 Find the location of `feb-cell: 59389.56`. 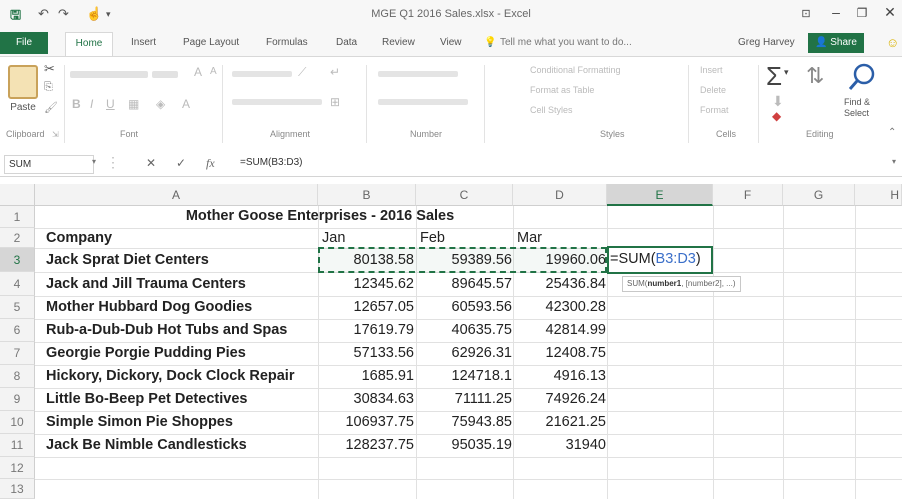

feb-cell: 59389.56 is located at coordinates (464, 260).